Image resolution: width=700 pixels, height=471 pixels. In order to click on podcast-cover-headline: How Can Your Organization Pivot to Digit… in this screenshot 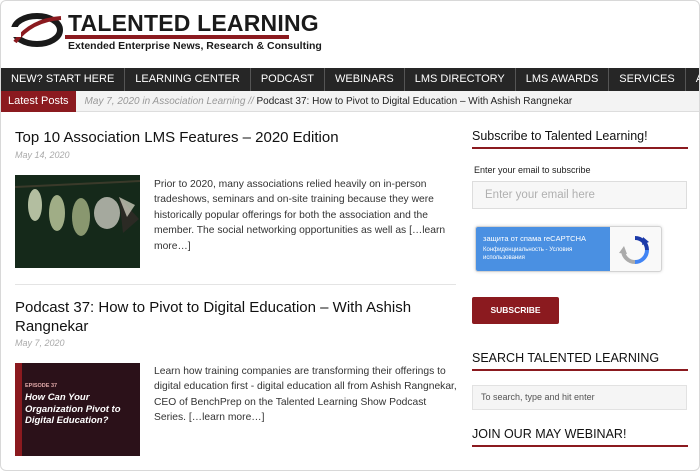, I will do `click(73, 409)`.